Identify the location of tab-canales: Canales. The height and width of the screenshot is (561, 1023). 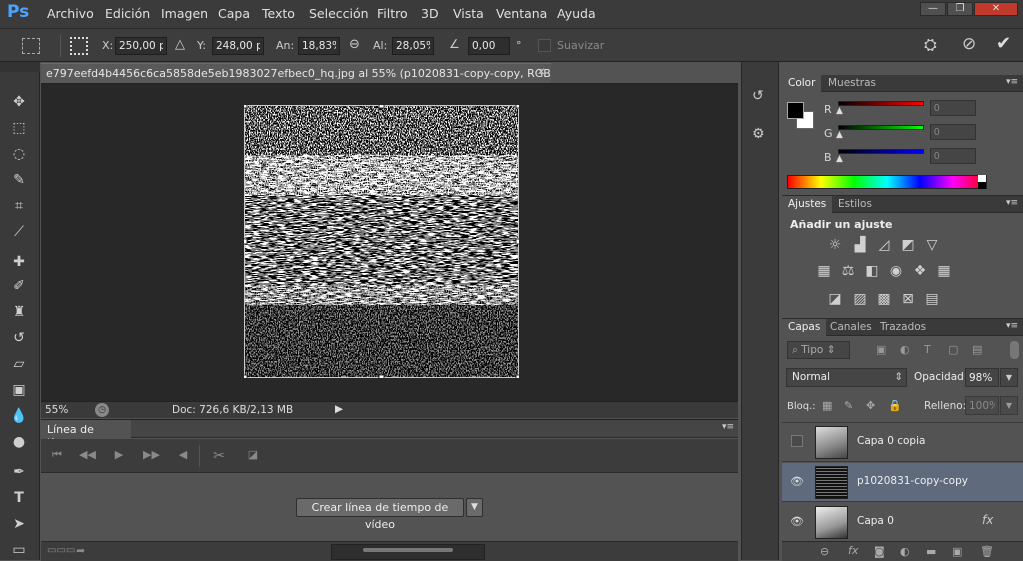
(851, 327).